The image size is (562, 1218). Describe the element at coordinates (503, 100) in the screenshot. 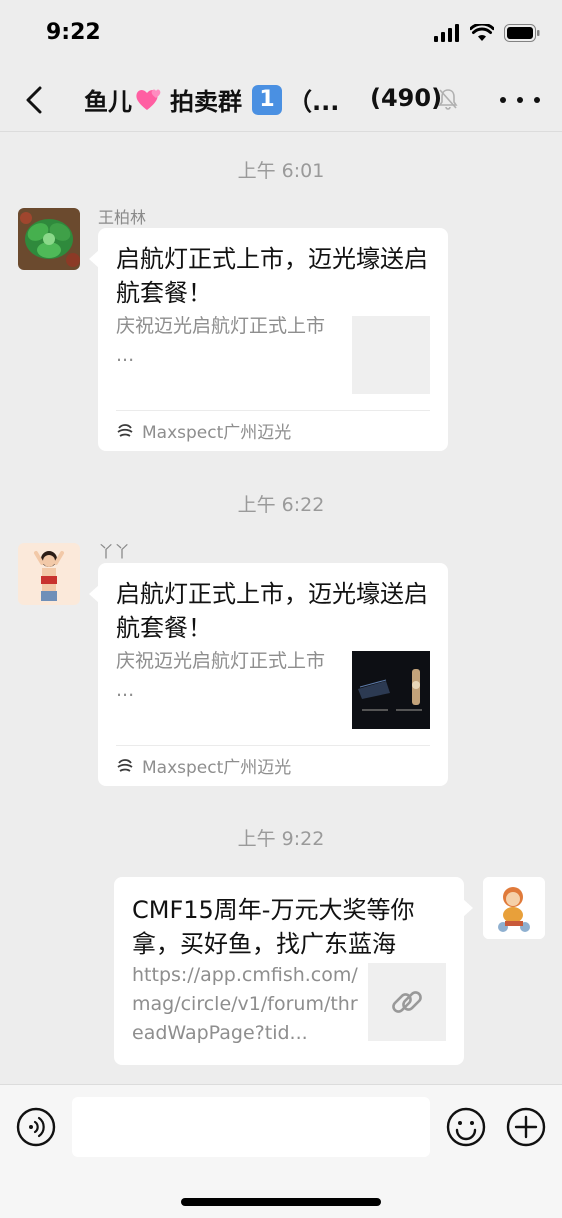

I see `more-dots-icon` at that location.